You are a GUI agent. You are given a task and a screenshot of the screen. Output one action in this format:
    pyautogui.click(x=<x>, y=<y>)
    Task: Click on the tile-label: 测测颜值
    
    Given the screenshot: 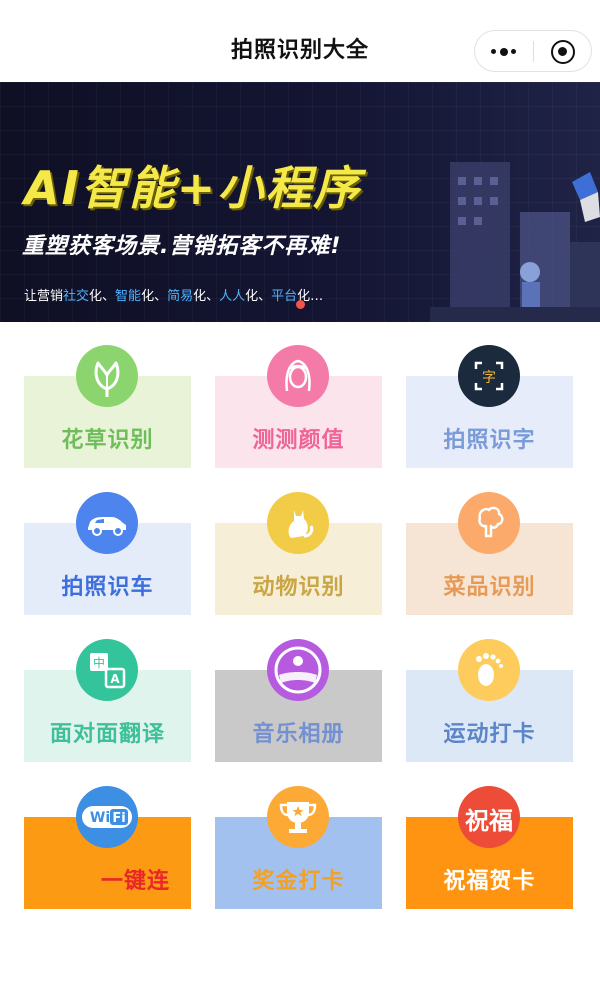 What is the action you would take?
    pyautogui.click(x=298, y=440)
    